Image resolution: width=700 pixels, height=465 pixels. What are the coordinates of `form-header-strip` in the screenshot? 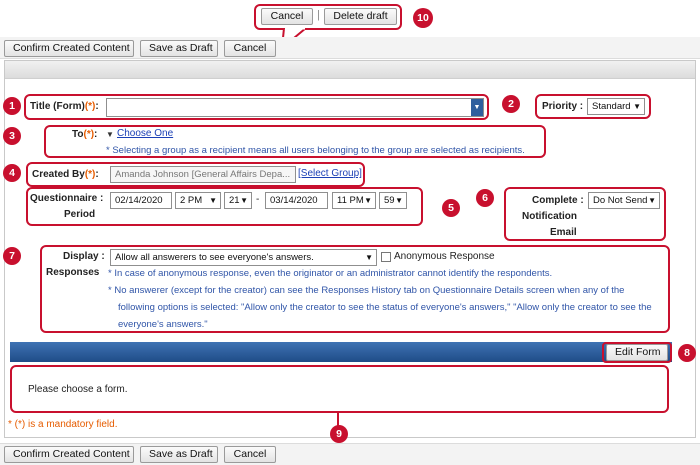 It's located at (350, 70).